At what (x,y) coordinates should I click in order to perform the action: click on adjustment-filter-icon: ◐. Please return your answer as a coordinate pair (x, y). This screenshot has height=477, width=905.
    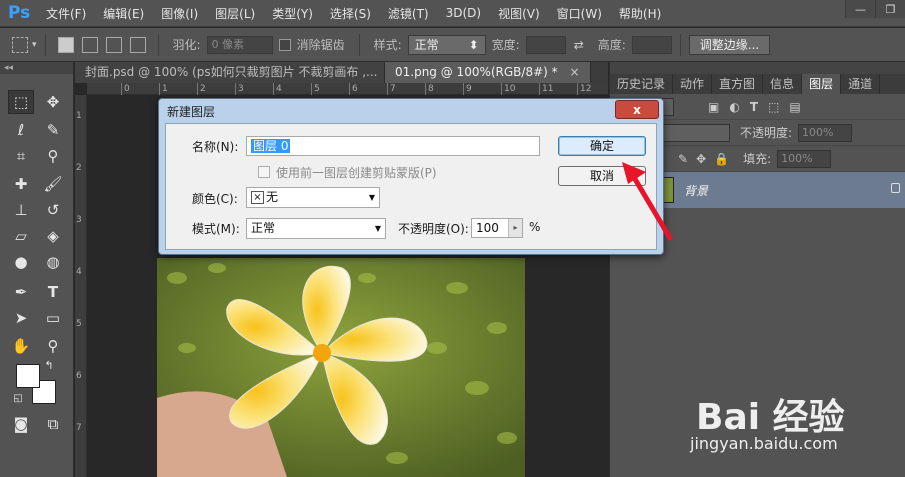
    Looking at the image, I should click on (734, 107).